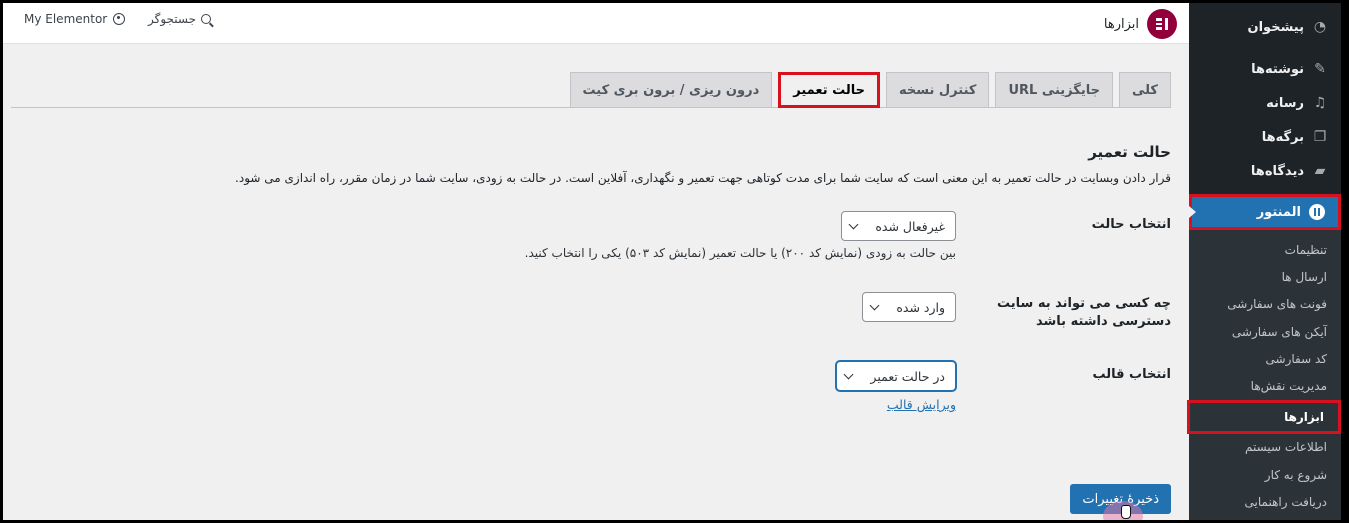 The image size is (1349, 523). What do you see at coordinates (1277, 171) in the screenshot?
I see `sidebar-item-label: دیدگاه‌ها` at bounding box center [1277, 171].